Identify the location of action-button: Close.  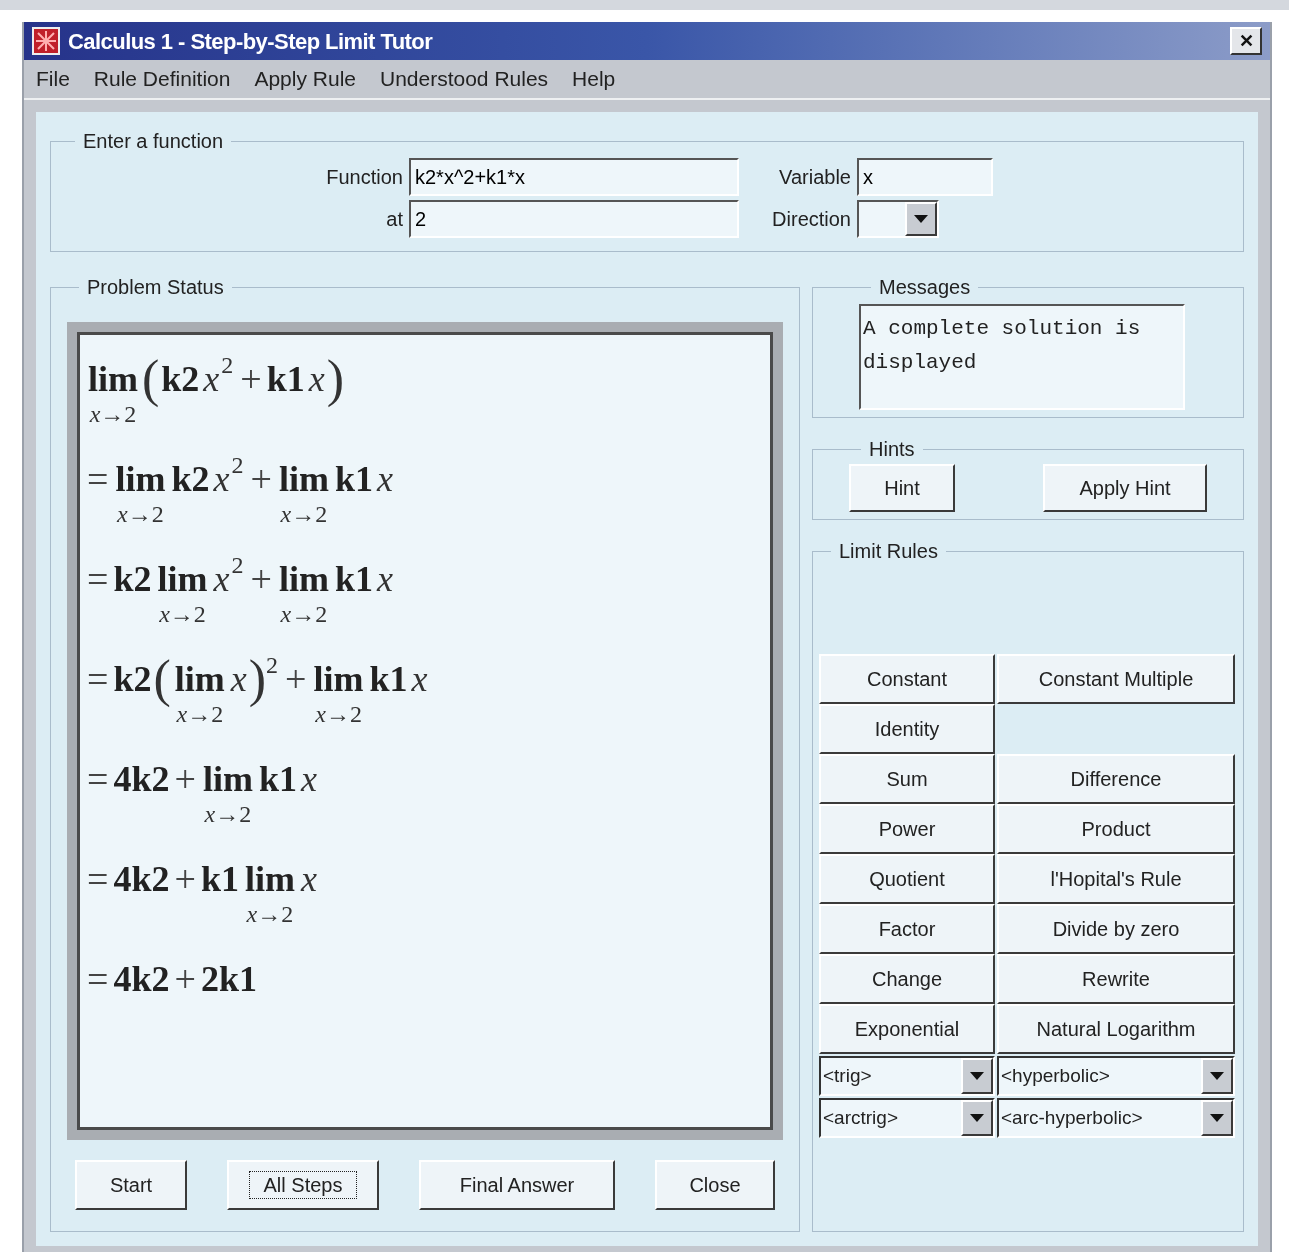
(715, 1185).